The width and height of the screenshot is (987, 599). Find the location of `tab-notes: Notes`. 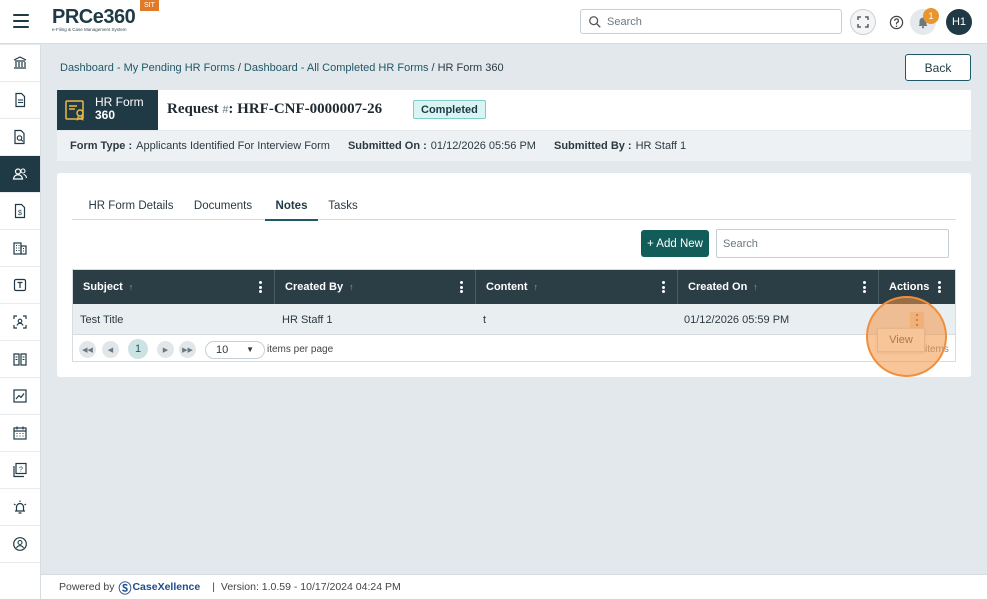

tab-notes: Notes is located at coordinates (291, 206).